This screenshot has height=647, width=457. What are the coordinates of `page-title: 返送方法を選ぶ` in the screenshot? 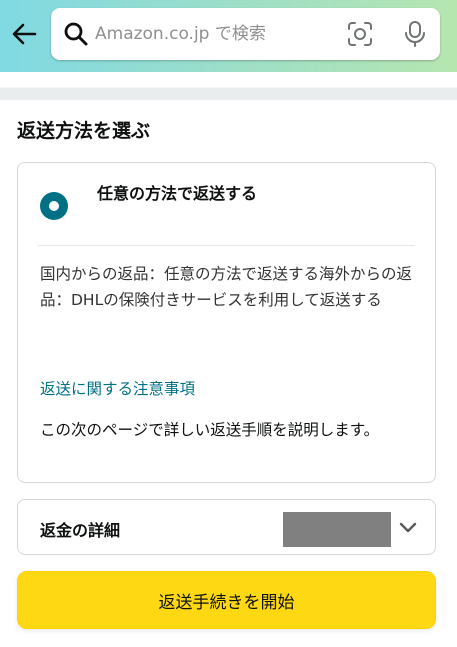 It's located at (84, 131).